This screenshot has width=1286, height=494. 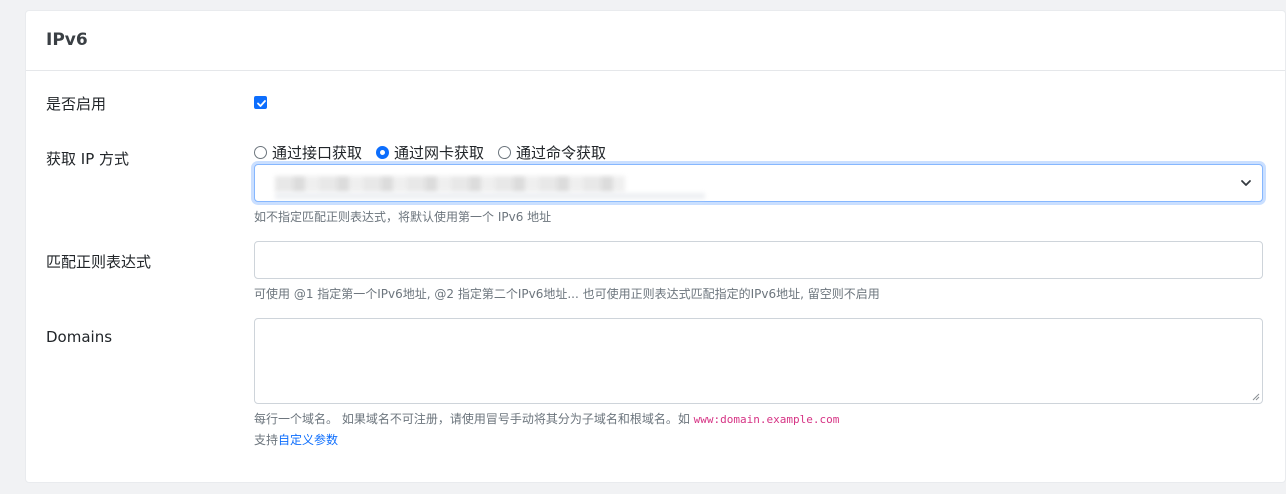 What do you see at coordinates (439, 152) in the screenshot?
I see `radio-label: 通过网卡获取` at bounding box center [439, 152].